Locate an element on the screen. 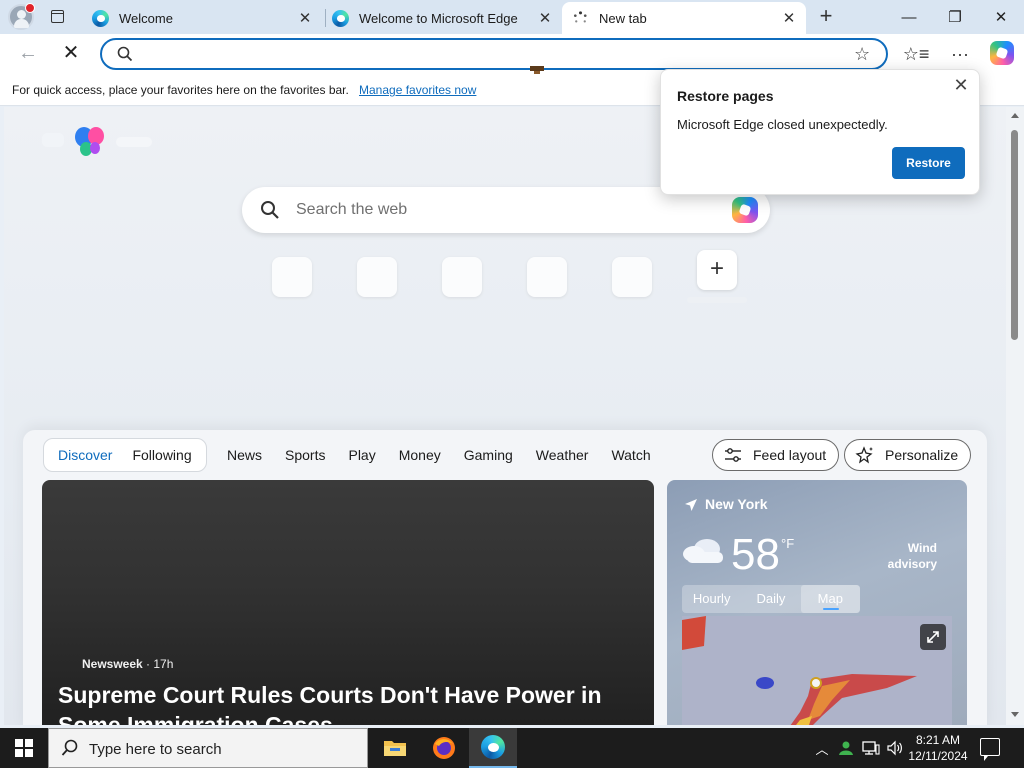  radar-map-image is located at coordinates (799, 670).